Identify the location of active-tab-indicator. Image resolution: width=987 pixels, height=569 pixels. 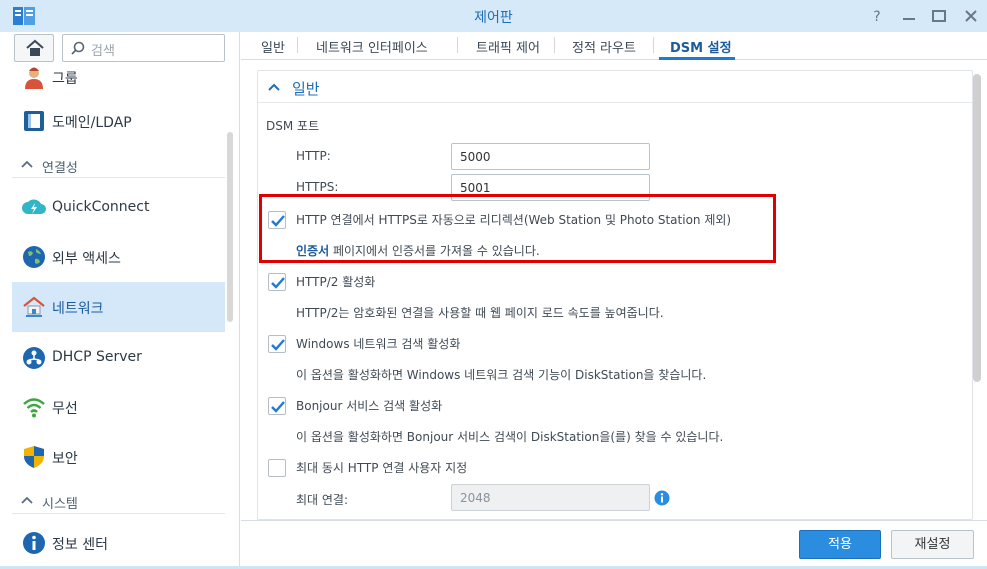
(697, 58).